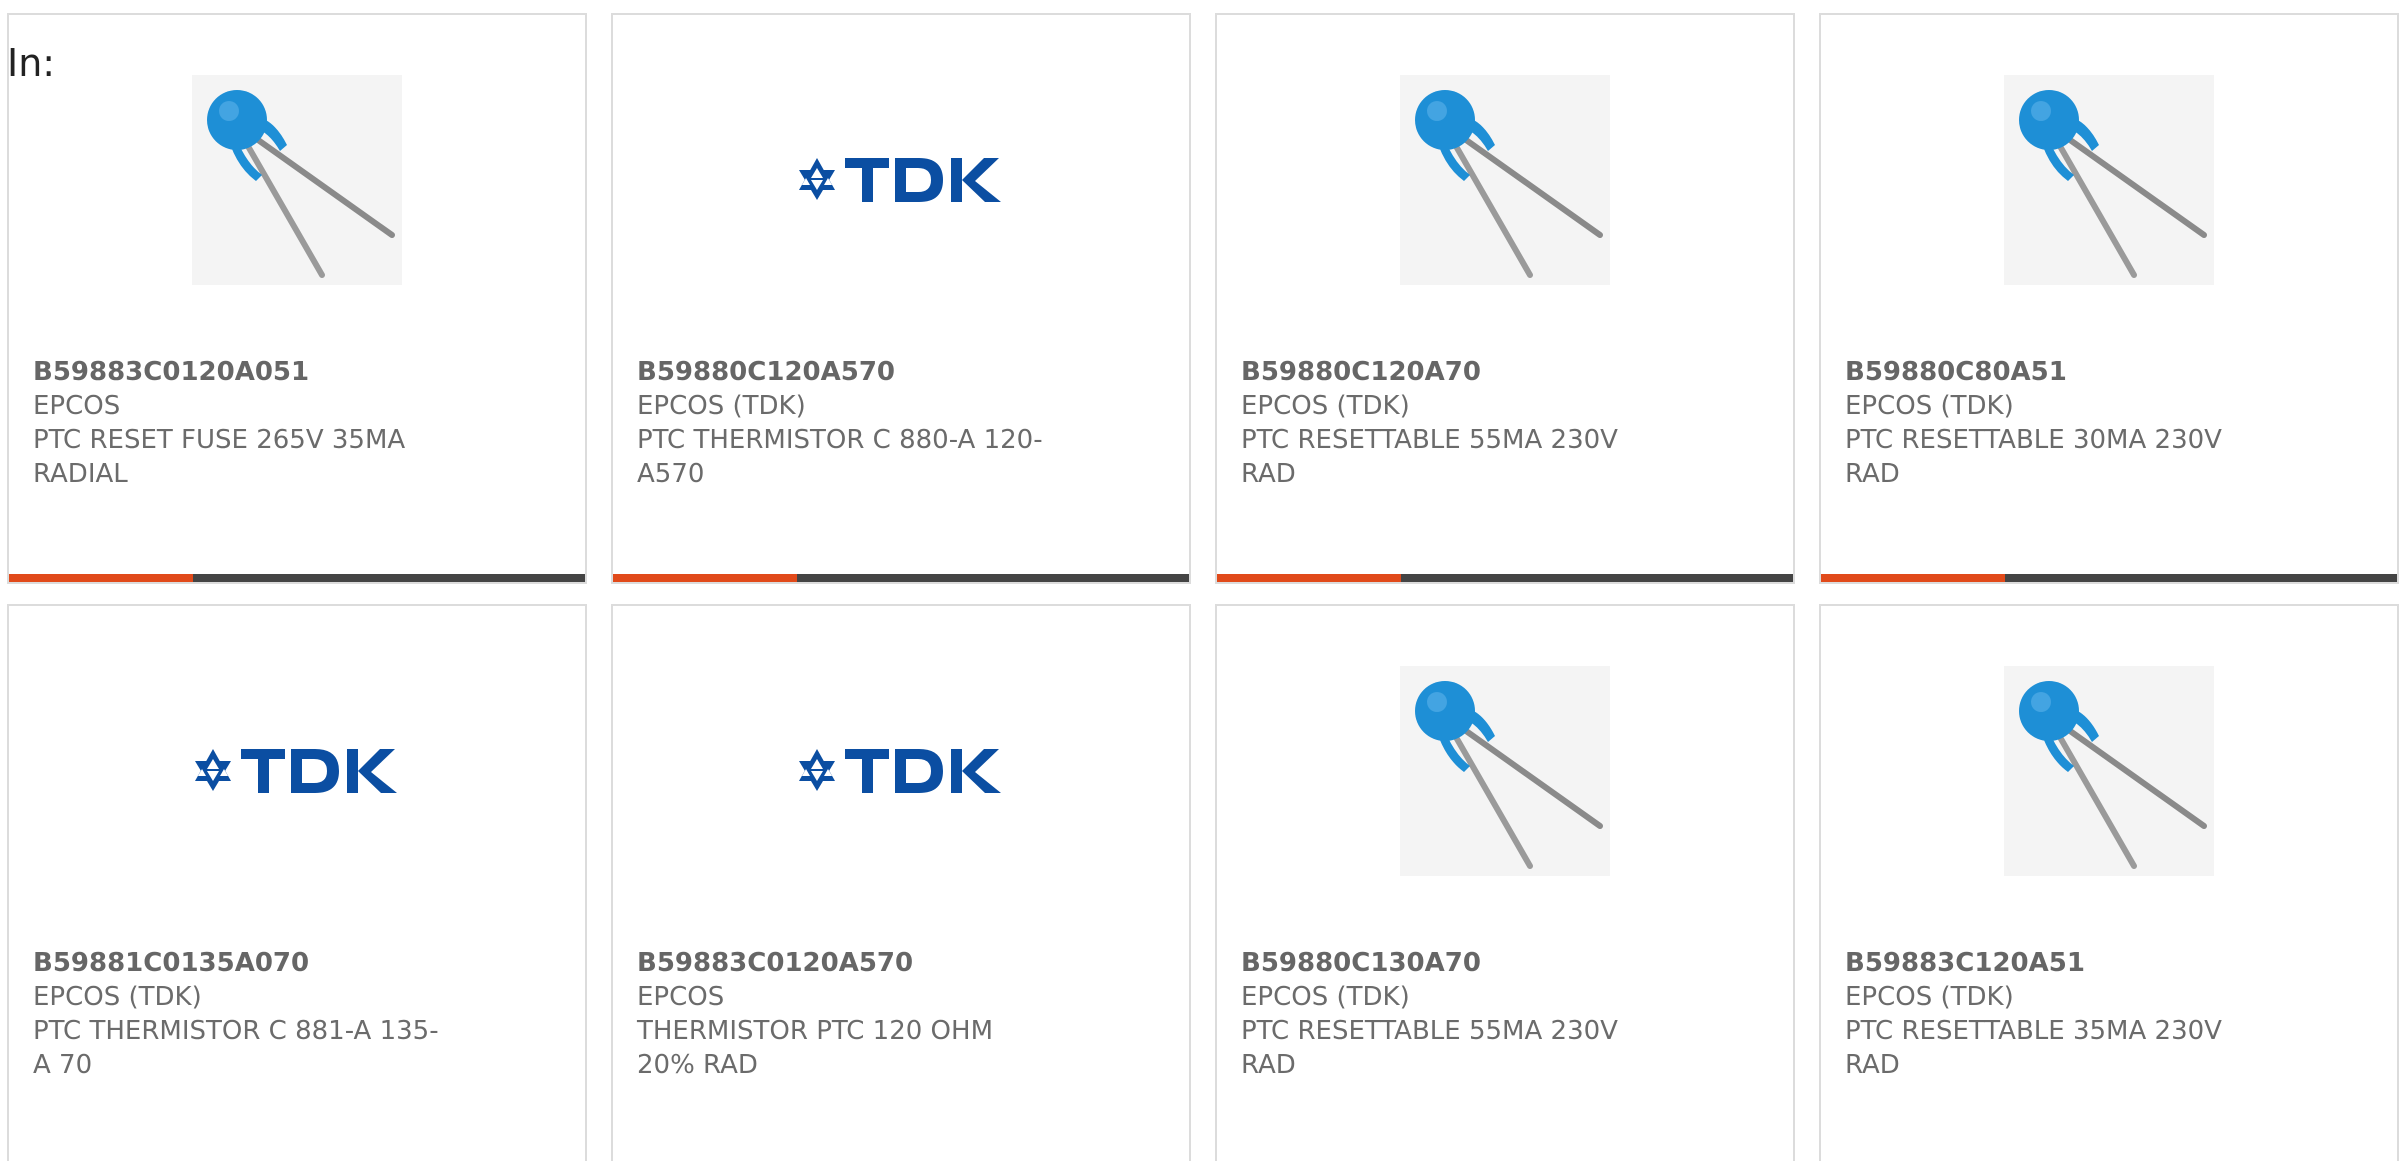  I want to click on product-description: PTC THERMISTOR C 880-A 120-A570, so click(840, 457).